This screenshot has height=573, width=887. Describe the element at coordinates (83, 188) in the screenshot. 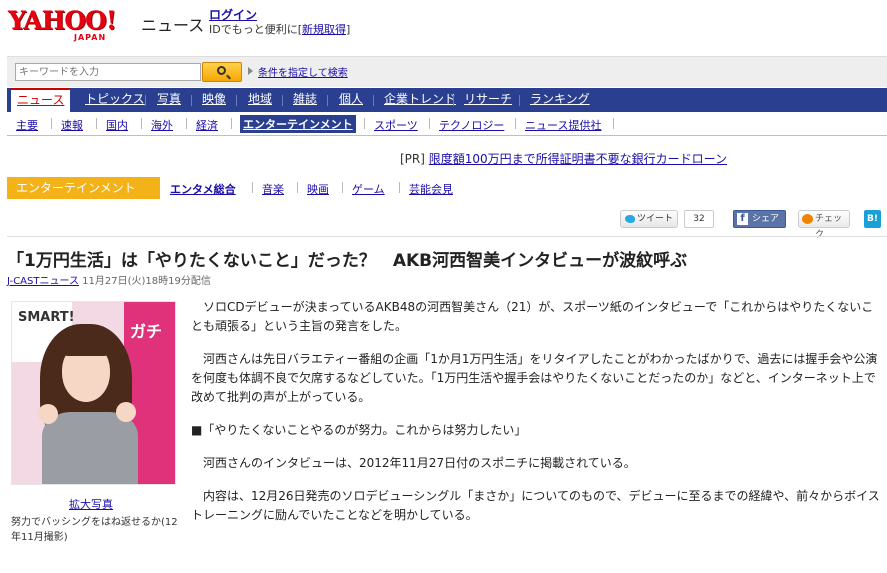

I see `category-title: エンターテインメント` at that location.